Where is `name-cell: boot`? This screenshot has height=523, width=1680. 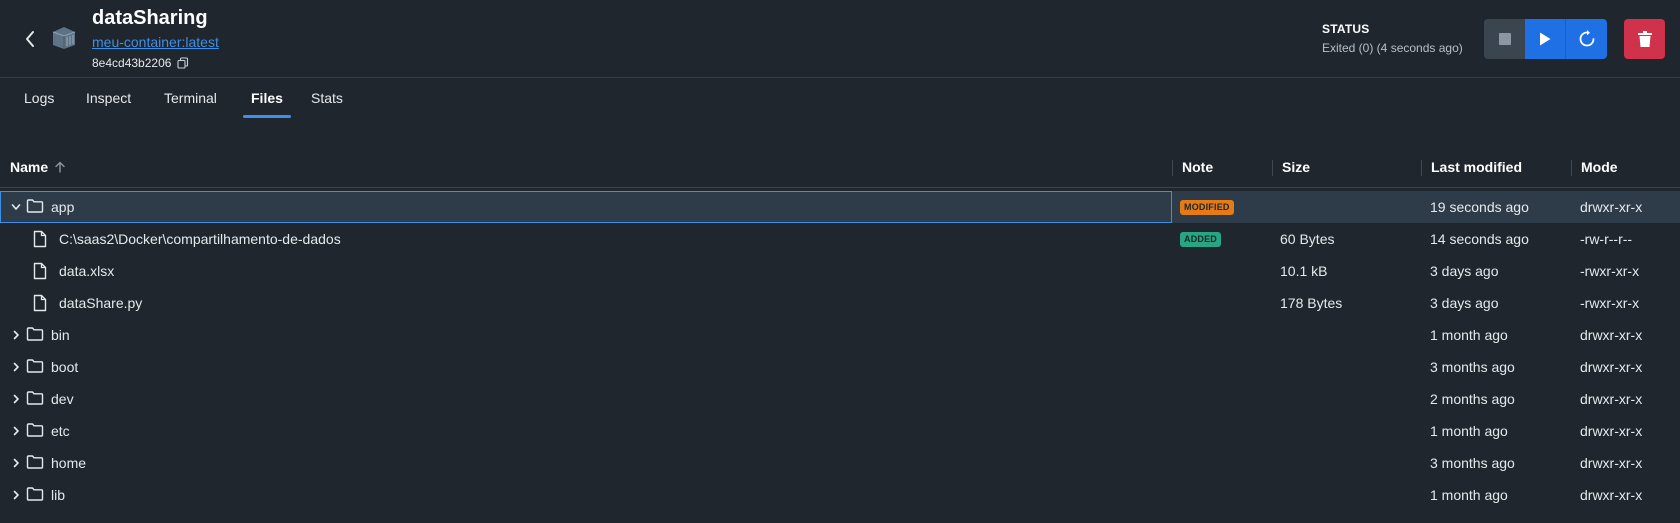
name-cell: boot is located at coordinates (44, 367).